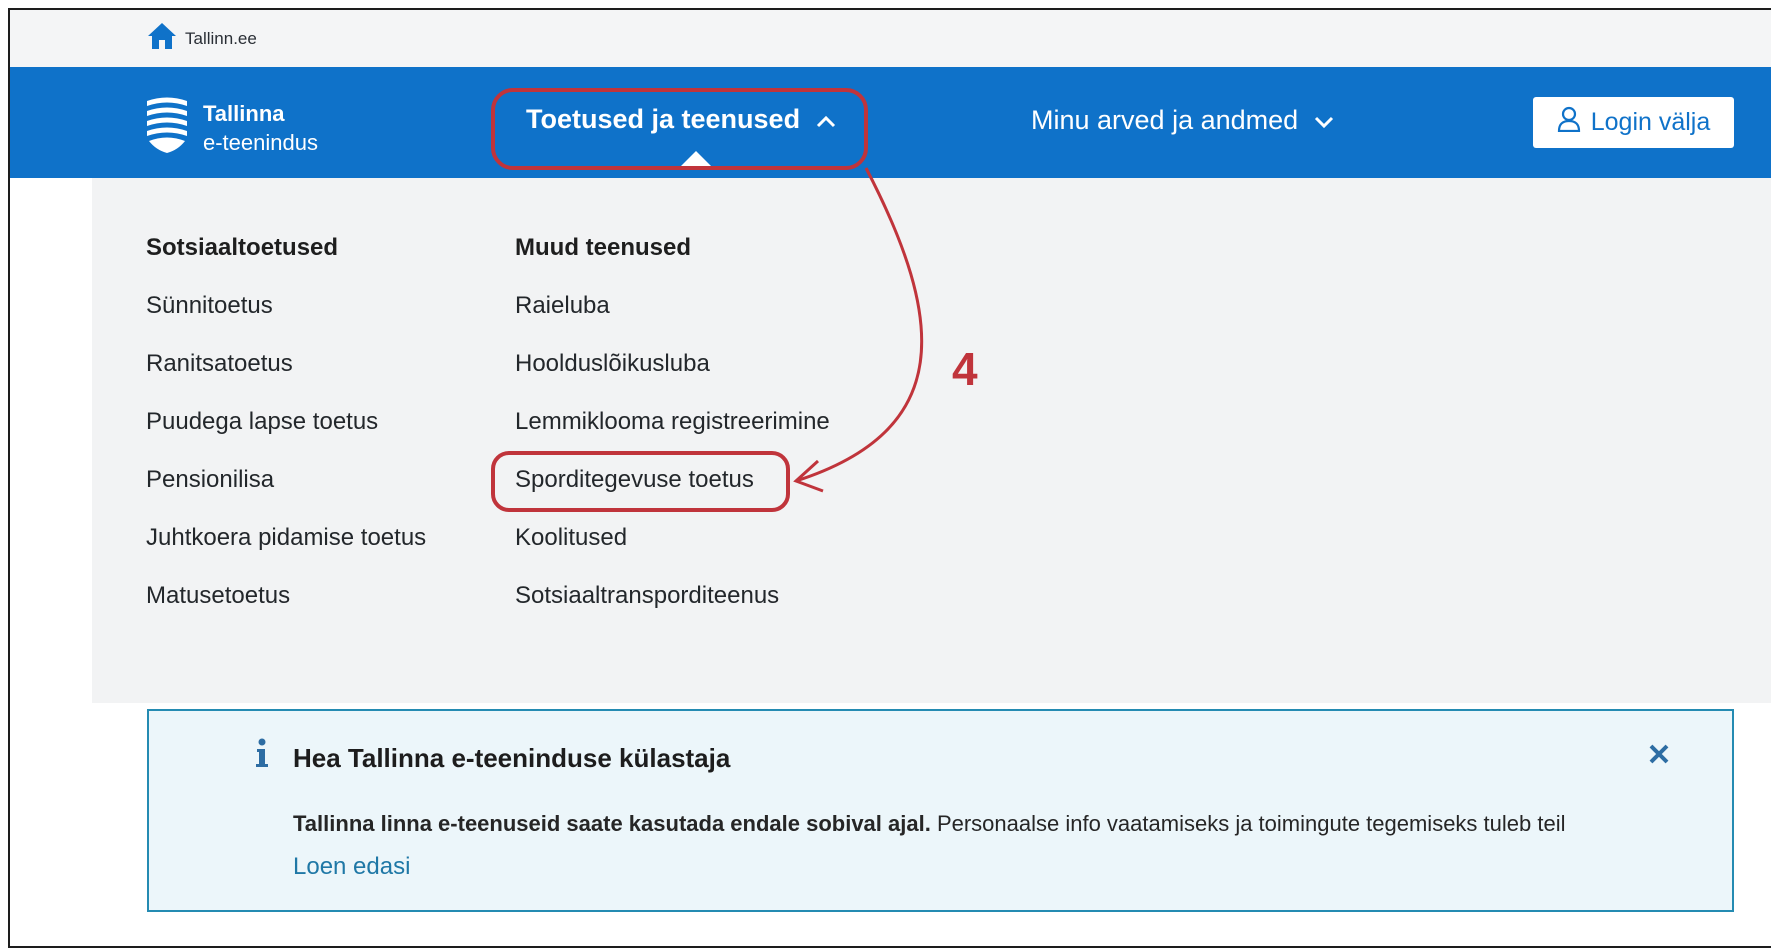 This screenshot has width=1771, height=948. I want to click on tallinn-logo-icon, so click(167, 124).